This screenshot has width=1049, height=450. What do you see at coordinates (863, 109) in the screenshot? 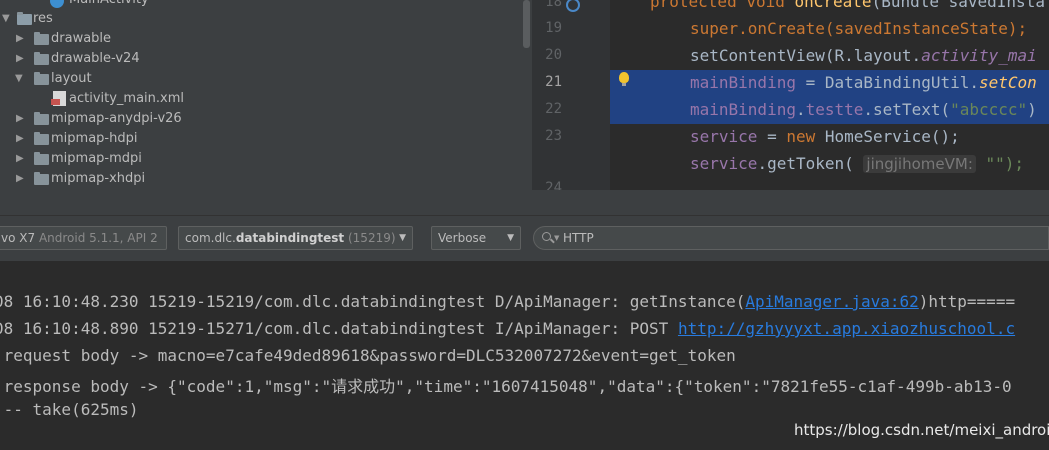
I see `code-line-22: mainBinding.testte.setText("abcccc")` at bounding box center [863, 109].